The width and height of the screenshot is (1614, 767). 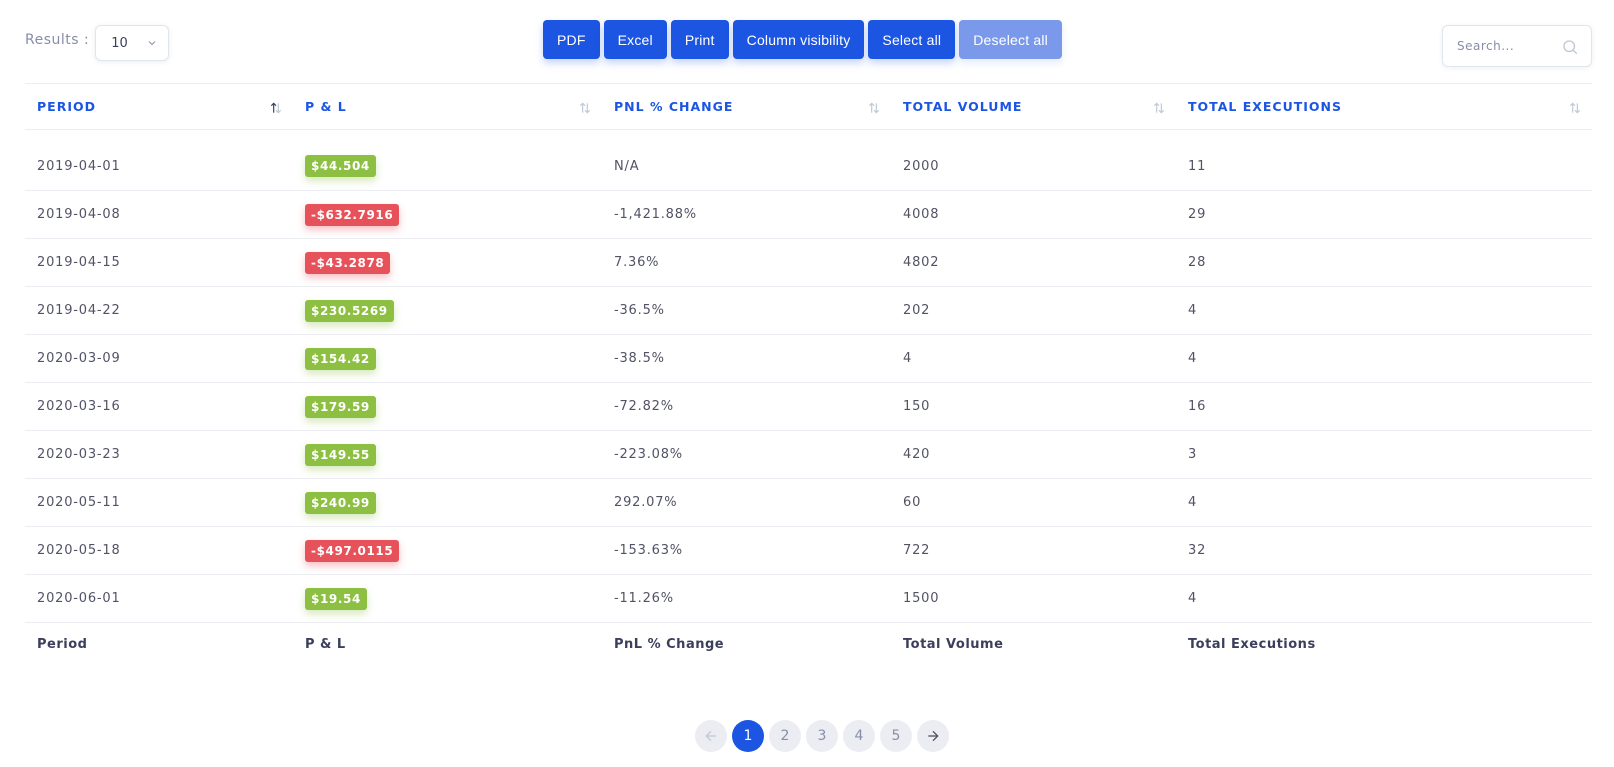 I want to click on header-total-volume: TOTAL VOLUME, so click(x=1033, y=106).